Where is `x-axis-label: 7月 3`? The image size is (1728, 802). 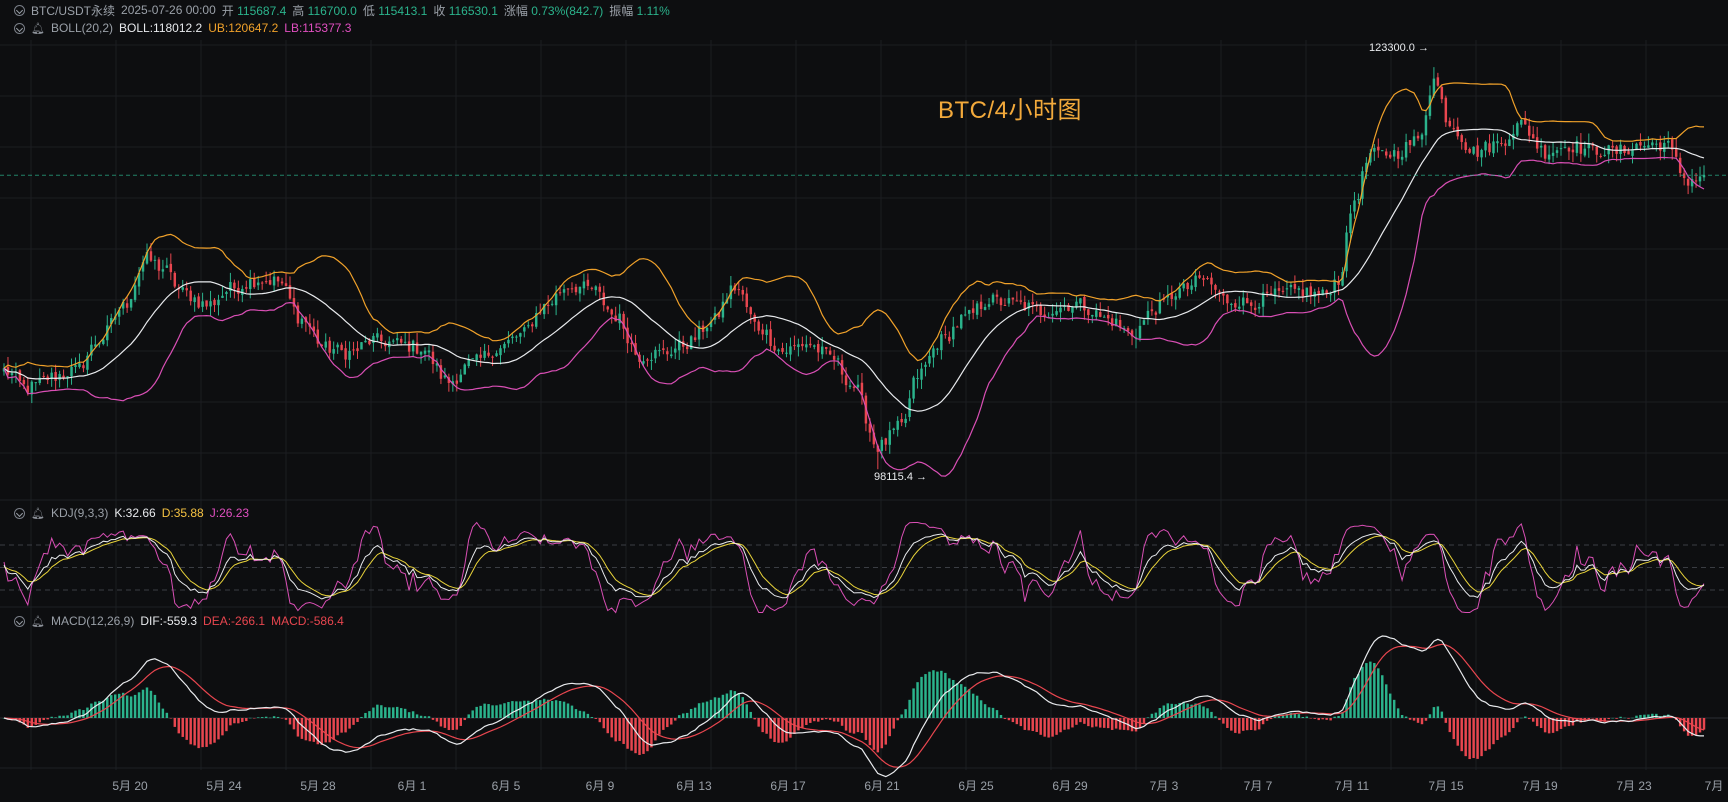
x-axis-label: 7月 3 is located at coordinates (1164, 786).